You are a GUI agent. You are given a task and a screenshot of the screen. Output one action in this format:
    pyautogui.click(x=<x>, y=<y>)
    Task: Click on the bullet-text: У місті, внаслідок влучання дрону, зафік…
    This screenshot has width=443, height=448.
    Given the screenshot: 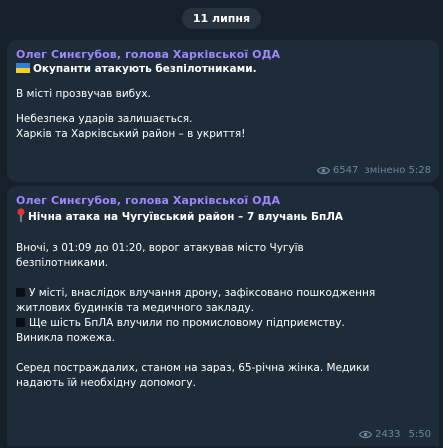 What is the action you would take?
    pyautogui.click(x=202, y=293)
    